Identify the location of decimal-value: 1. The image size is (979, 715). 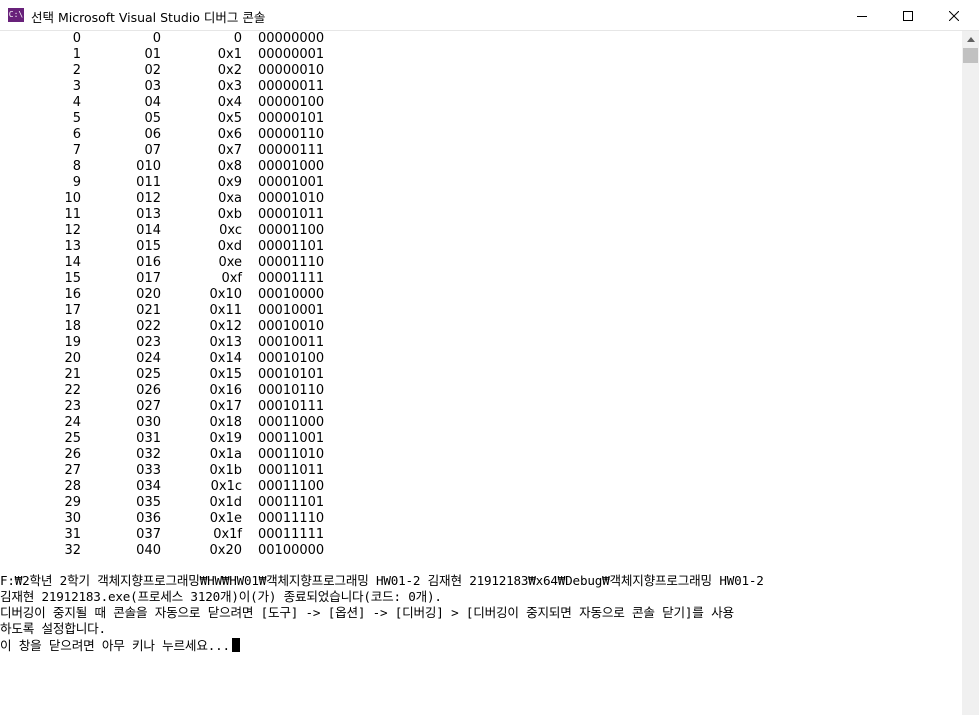
(76, 54).